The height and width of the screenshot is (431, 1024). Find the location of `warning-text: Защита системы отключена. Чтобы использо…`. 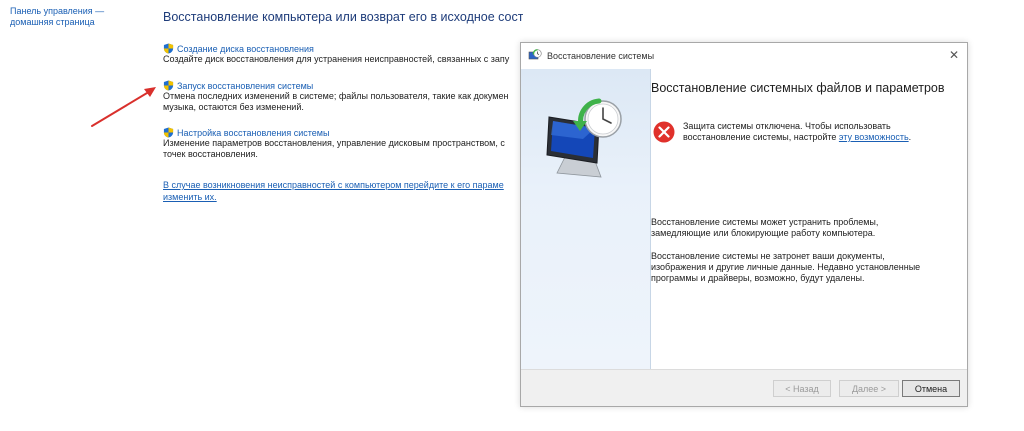

warning-text: Защита системы отключена. Чтобы использо… is located at coordinates (803, 132).